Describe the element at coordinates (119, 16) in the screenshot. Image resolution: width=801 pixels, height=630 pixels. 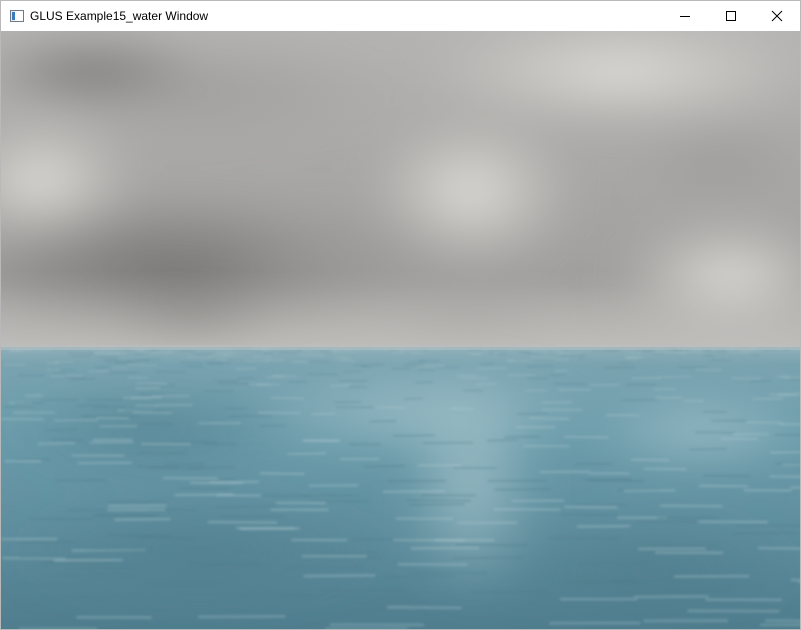
I see `window-title: GLUS Example15_water Window` at that location.